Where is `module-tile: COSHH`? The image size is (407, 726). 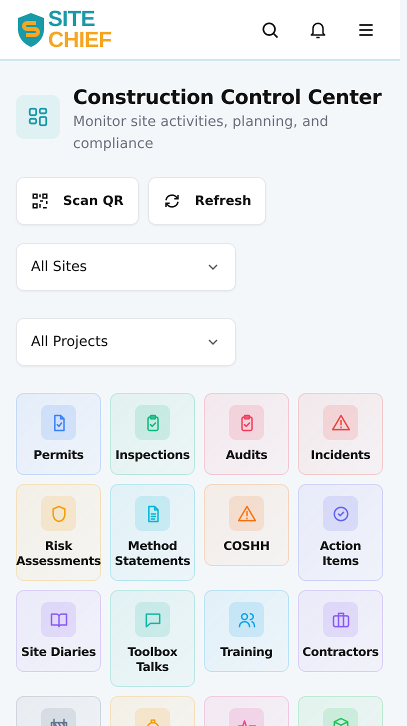
module-tile: COSHH is located at coordinates (246, 525).